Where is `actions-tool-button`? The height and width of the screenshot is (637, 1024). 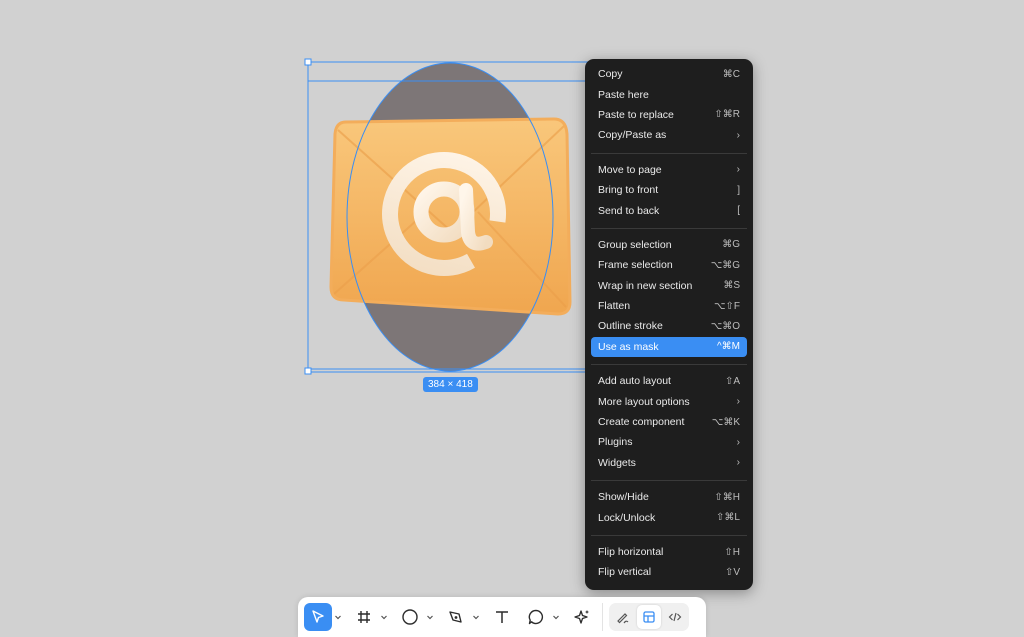 actions-tool-button is located at coordinates (582, 617).